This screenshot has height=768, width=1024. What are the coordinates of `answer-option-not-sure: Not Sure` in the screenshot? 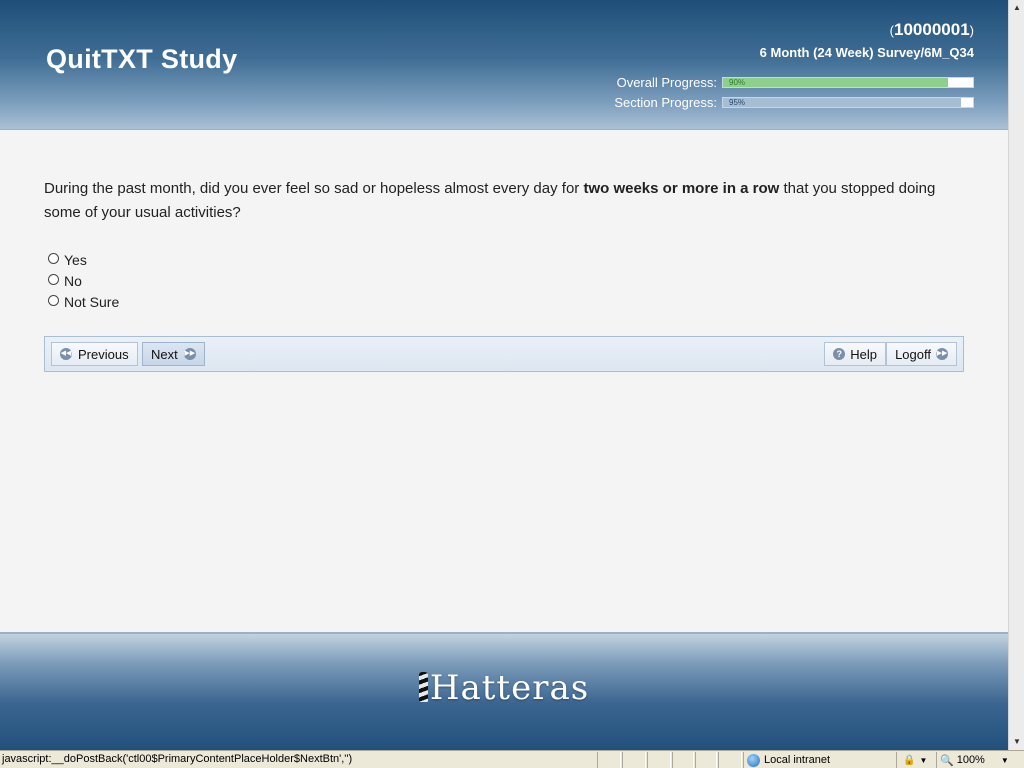 It's located at (83, 301).